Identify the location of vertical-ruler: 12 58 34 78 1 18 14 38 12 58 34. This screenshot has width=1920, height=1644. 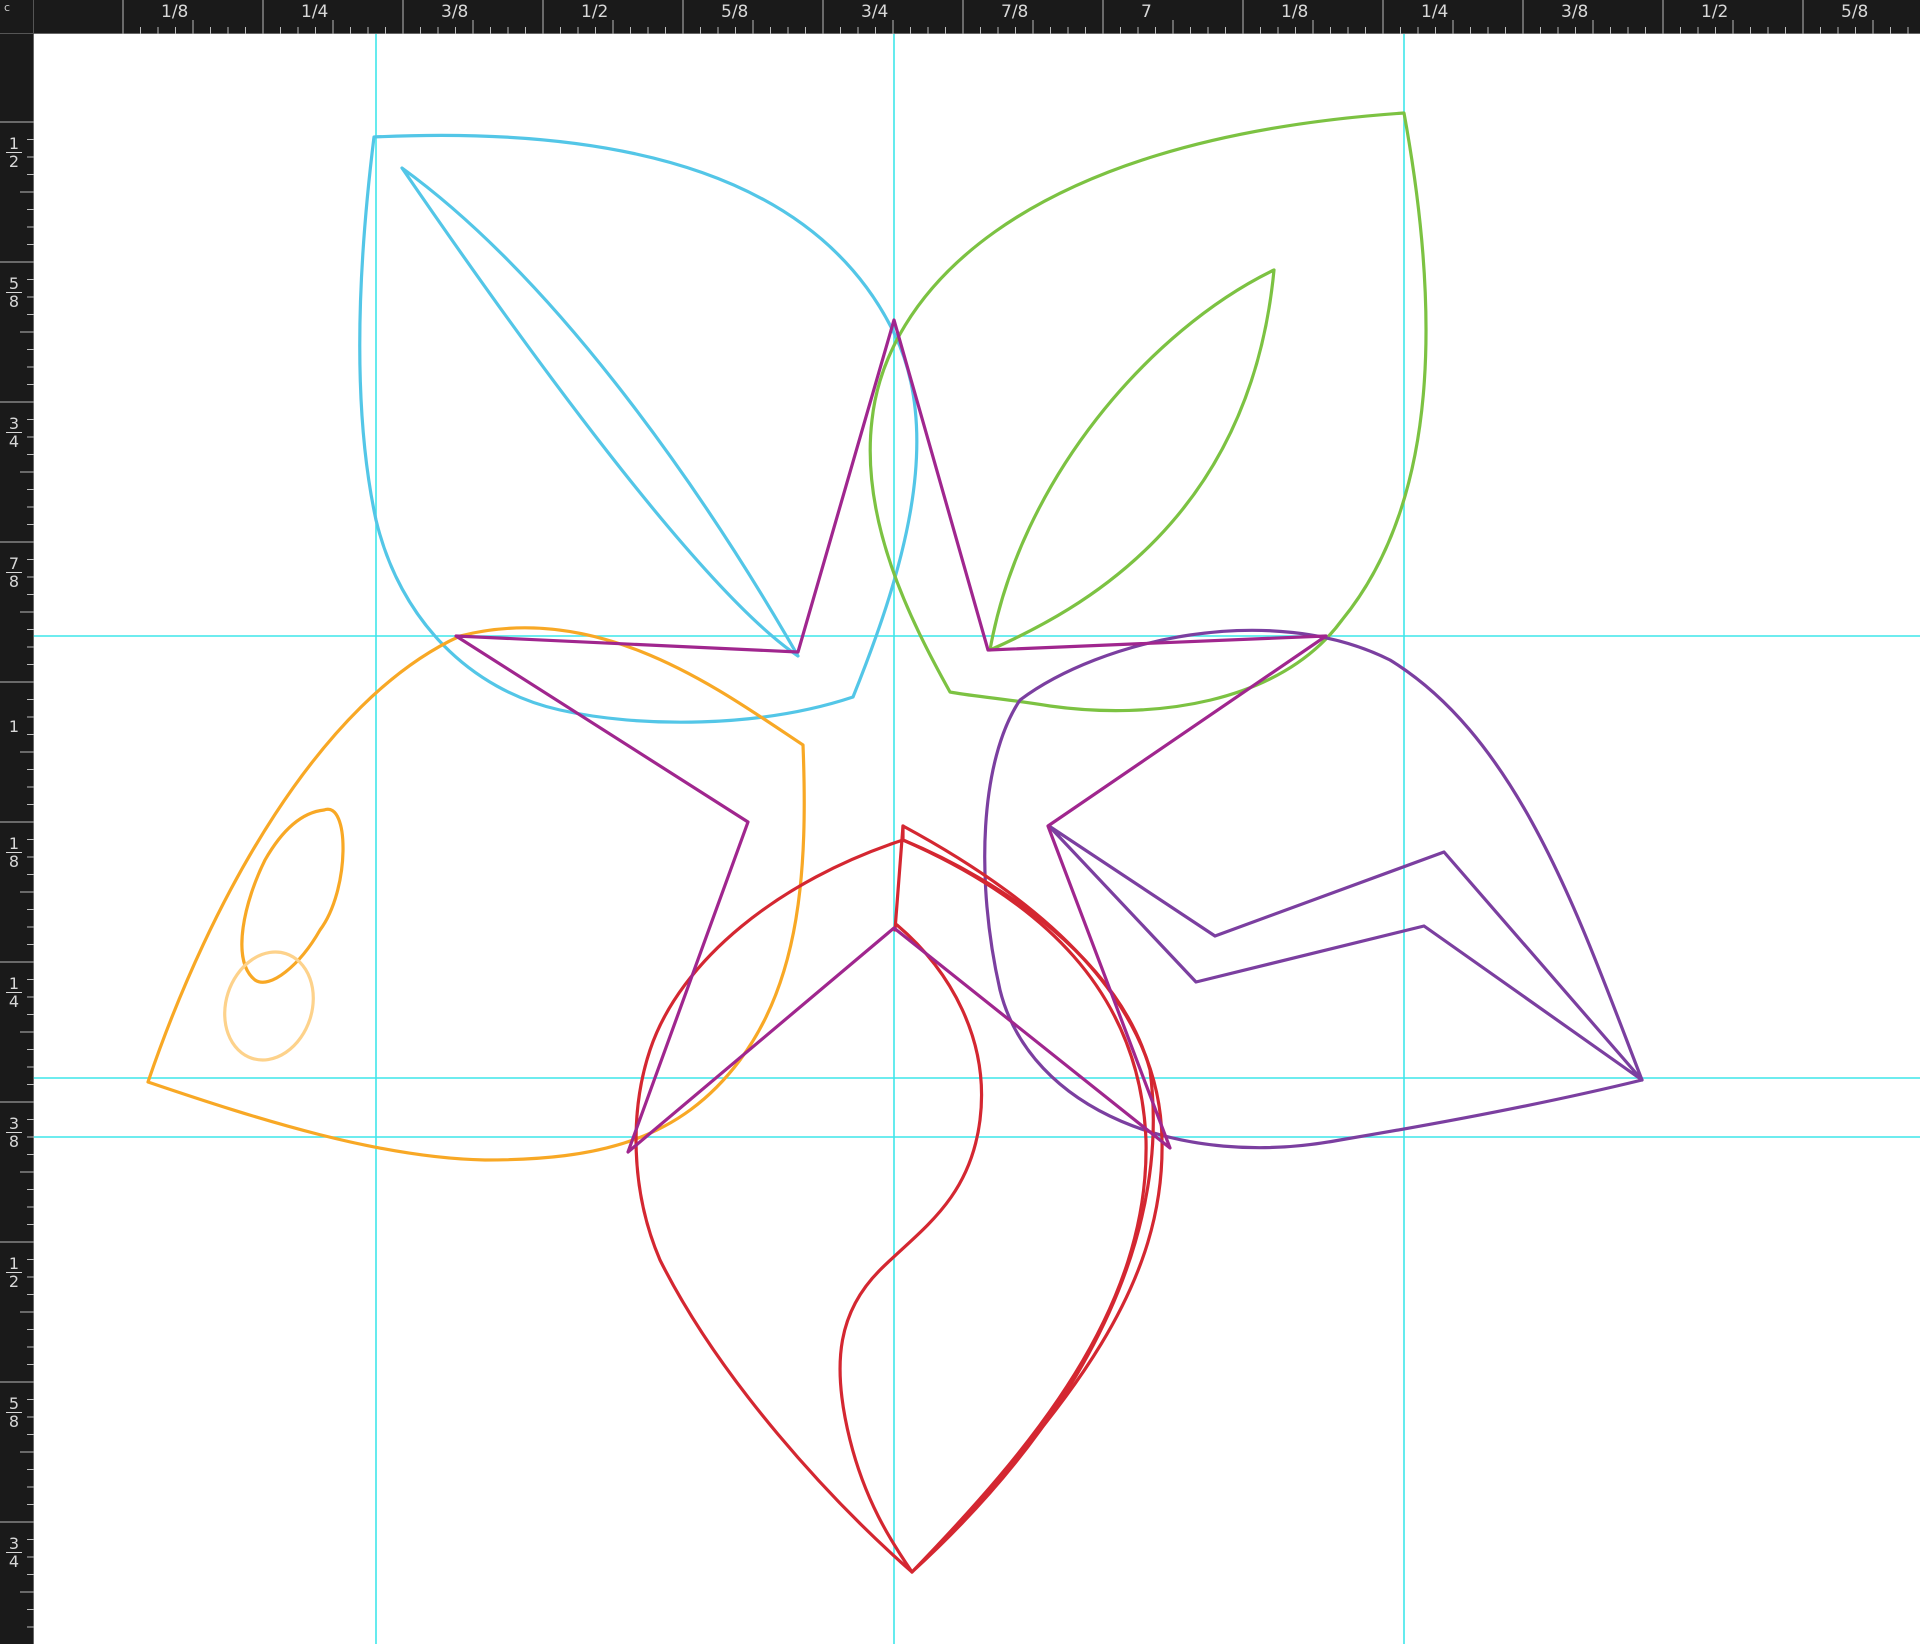
(17, 839).